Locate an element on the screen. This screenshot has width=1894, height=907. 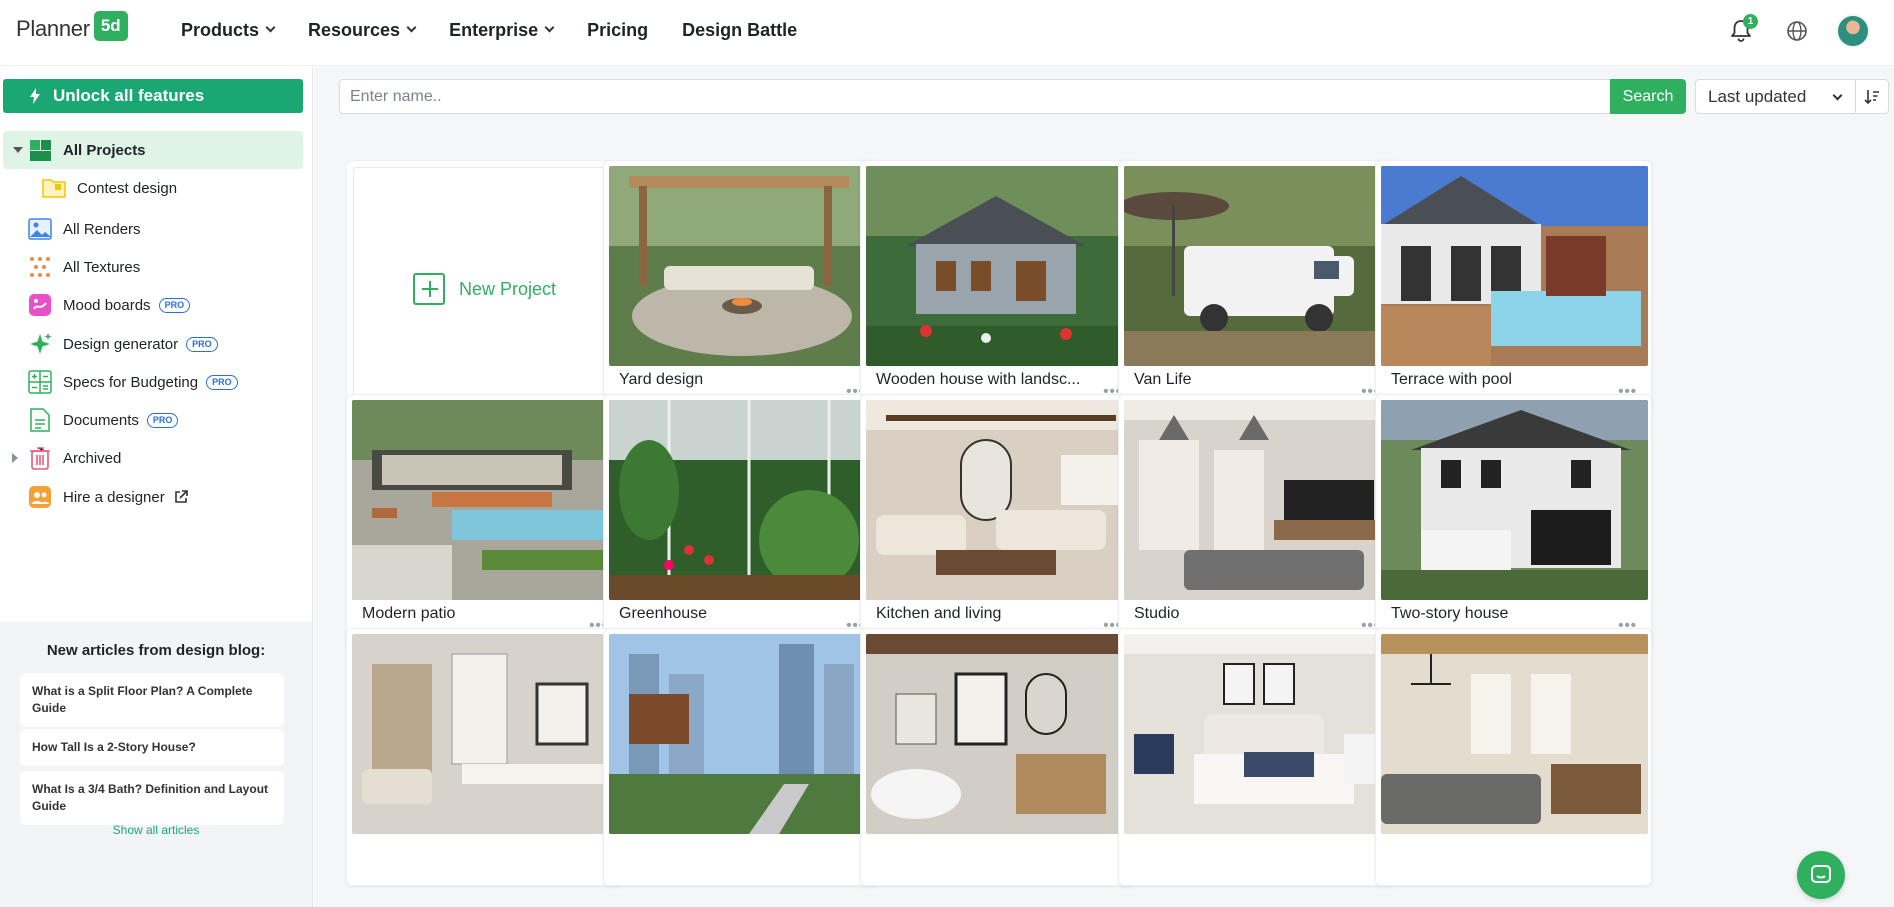
project-name: Two-story house is located at coordinates (1450, 613).